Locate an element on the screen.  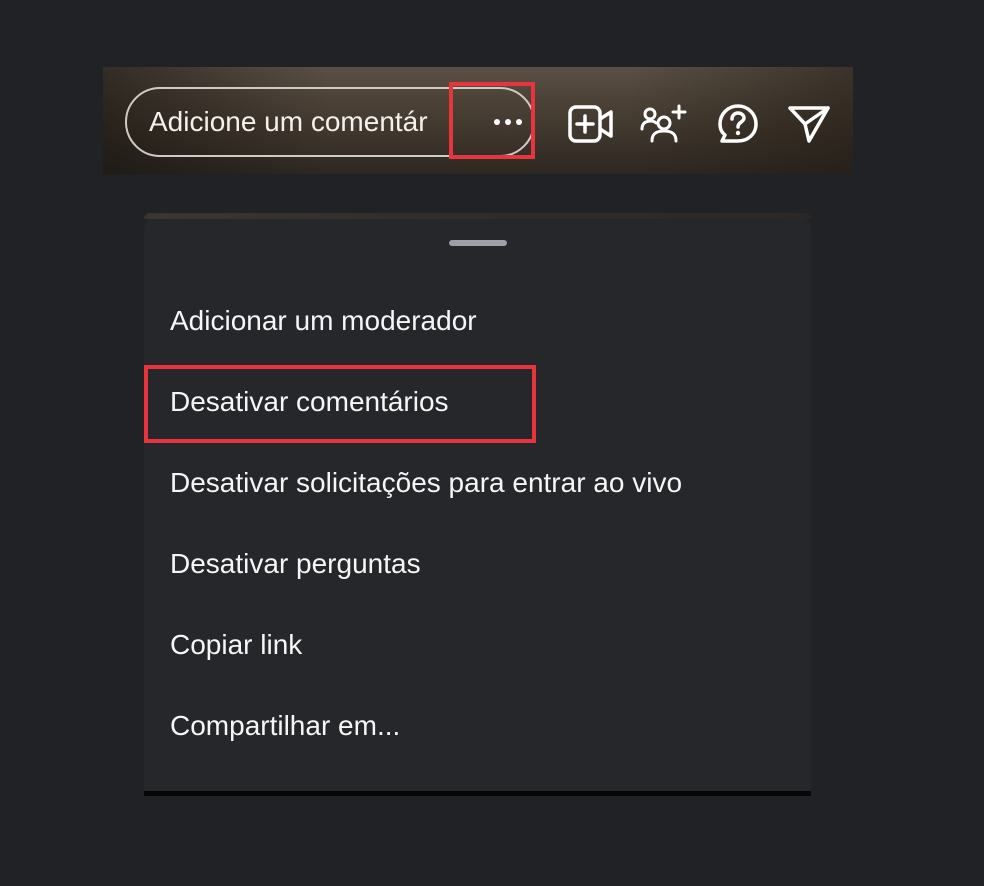
menu-item-disable-comments: Desativar comentários is located at coordinates (309, 402).